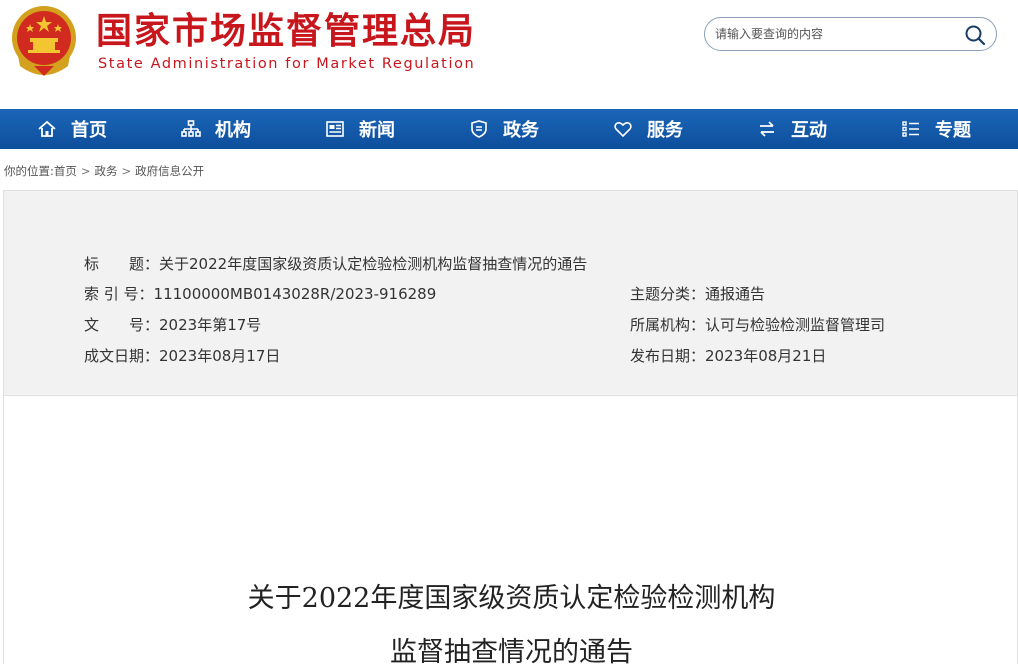  Describe the element at coordinates (767, 129) in the screenshot. I see `swap-arrows-icon` at that location.